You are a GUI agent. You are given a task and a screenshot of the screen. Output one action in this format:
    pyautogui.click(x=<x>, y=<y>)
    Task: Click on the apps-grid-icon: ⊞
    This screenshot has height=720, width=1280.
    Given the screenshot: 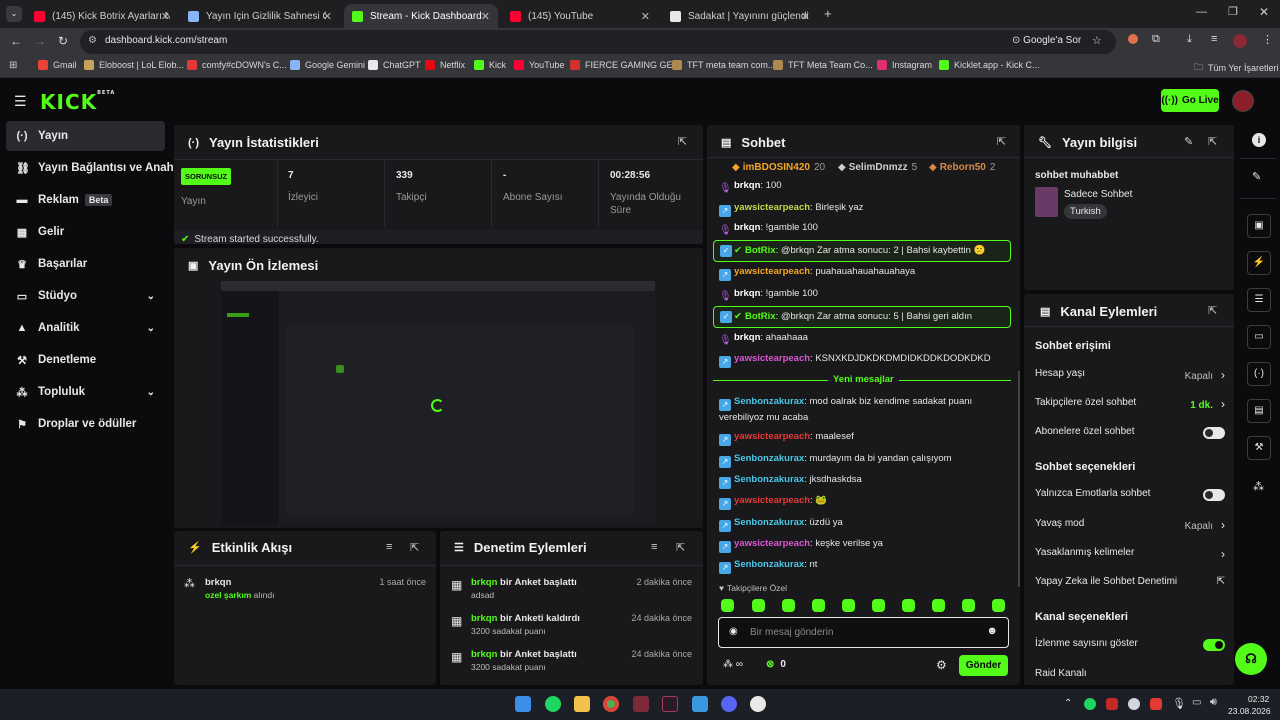 What is the action you would take?
    pyautogui.click(x=13, y=65)
    